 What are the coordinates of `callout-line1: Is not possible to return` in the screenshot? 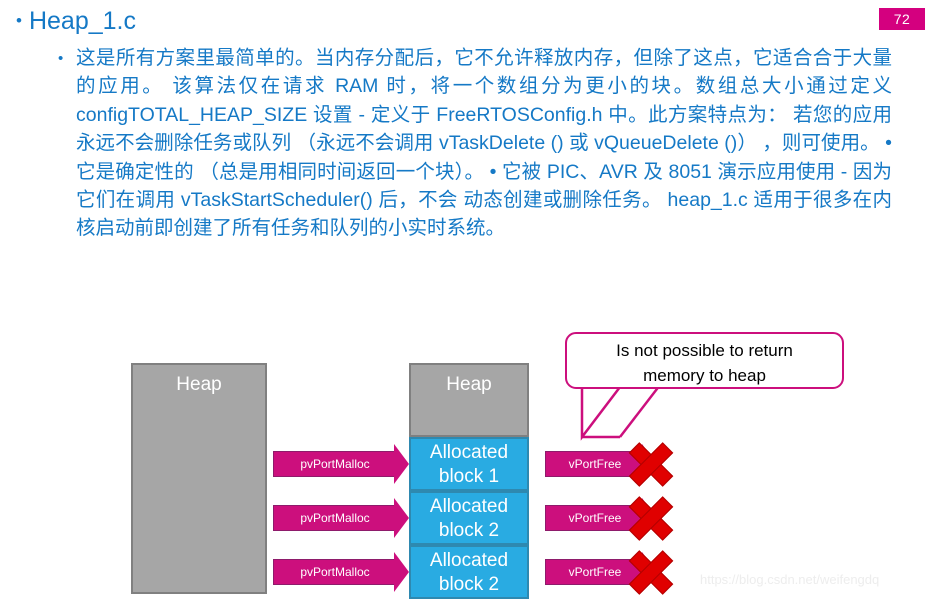 It's located at (704, 350).